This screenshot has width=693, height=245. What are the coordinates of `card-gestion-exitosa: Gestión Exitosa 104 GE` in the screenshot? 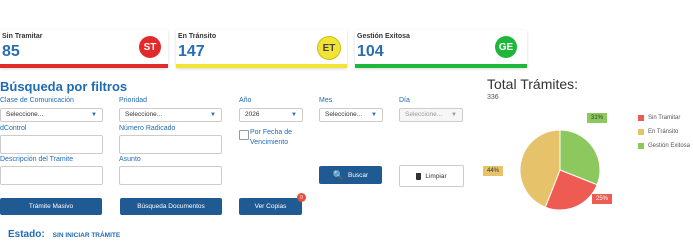 It's located at (441, 49).